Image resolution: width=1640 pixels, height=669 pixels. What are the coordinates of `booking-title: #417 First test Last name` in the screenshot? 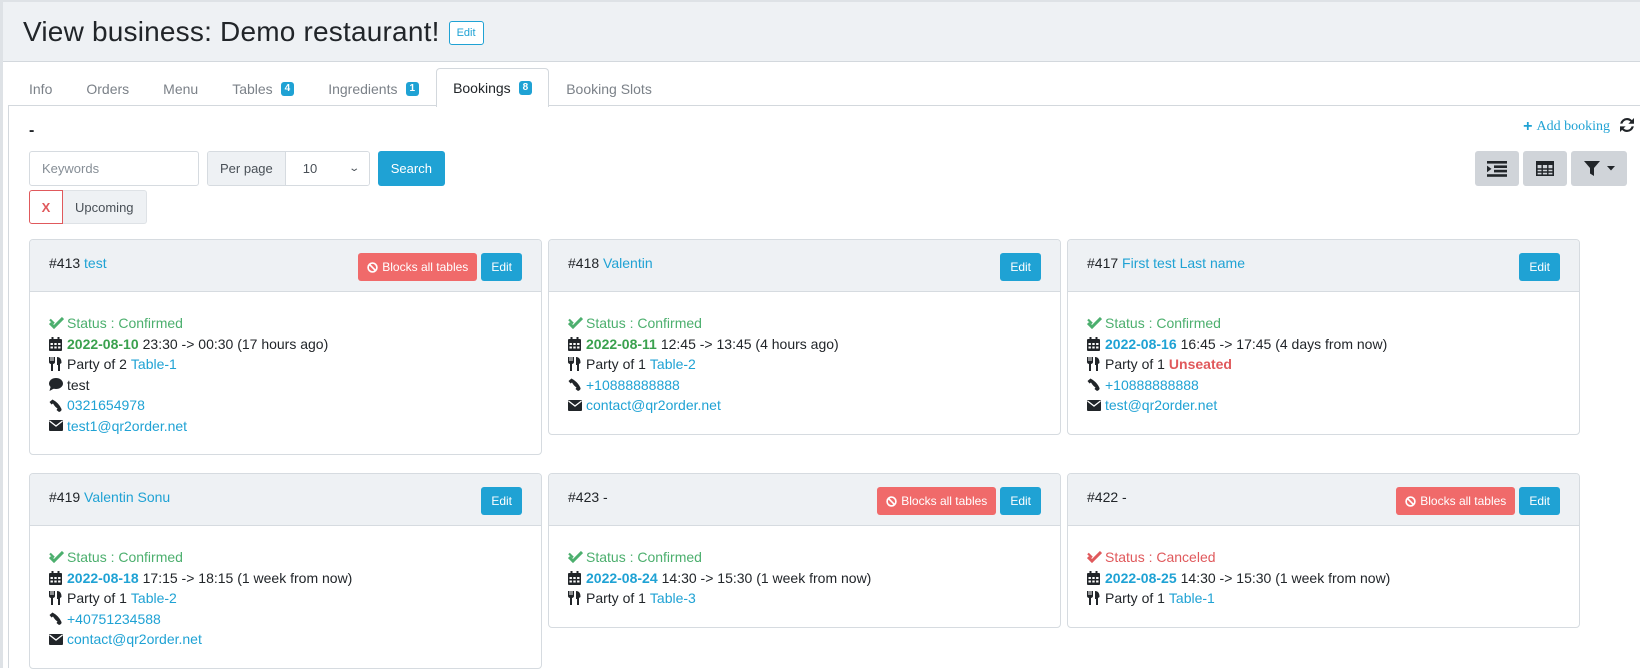 It's located at (1166, 262).